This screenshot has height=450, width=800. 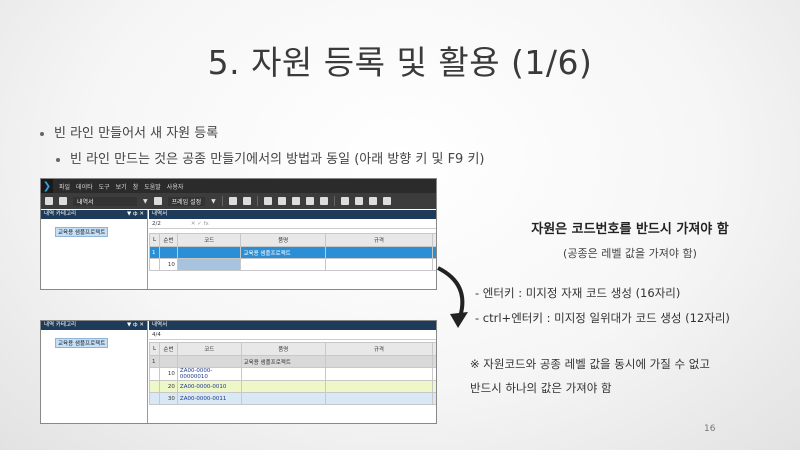 I want to click on table-row: 20 ZA00-0000-0010, so click(x=292, y=386).